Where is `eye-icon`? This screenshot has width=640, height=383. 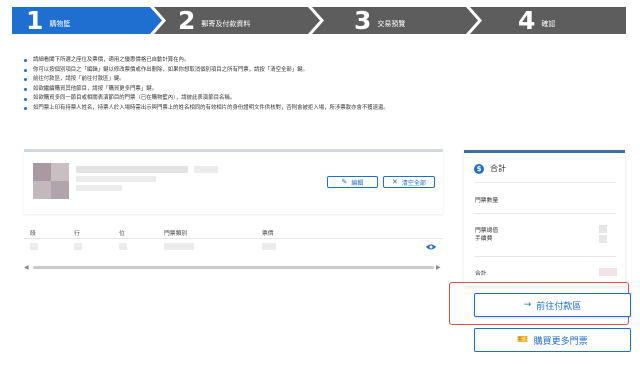 eye-icon is located at coordinates (431, 247).